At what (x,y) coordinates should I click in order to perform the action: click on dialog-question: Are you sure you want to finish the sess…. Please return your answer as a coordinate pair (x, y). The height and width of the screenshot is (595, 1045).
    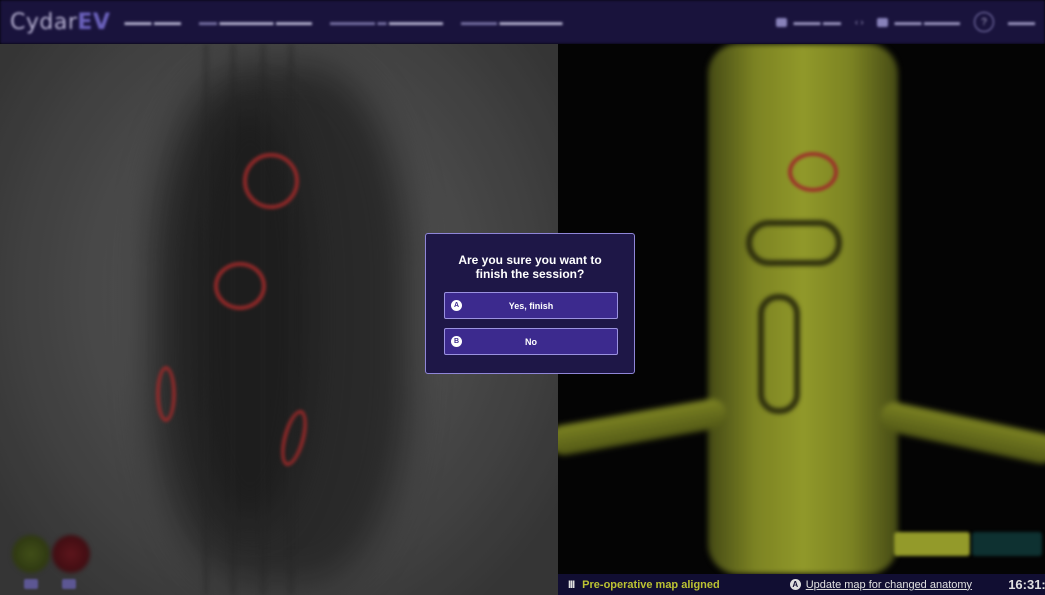
    Looking at the image, I should click on (530, 267).